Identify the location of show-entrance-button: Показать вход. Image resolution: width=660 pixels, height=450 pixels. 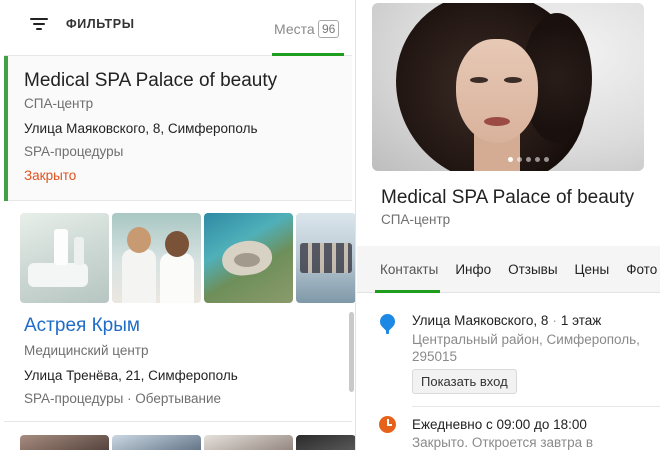
(464, 381).